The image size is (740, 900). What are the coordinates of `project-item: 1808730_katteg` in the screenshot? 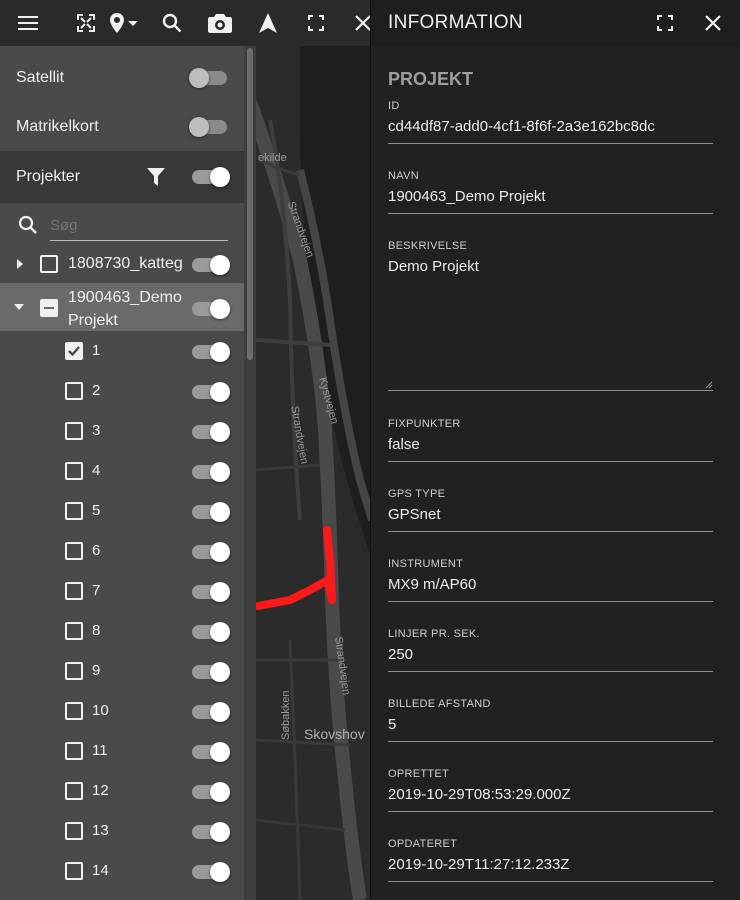 It's located at (122, 264).